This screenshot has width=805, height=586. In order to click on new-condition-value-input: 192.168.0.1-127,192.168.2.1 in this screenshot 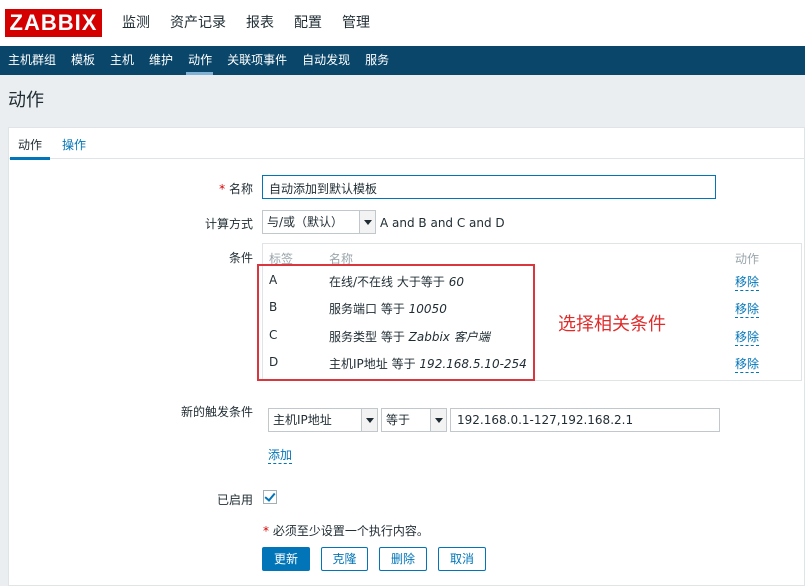, I will do `click(585, 420)`.